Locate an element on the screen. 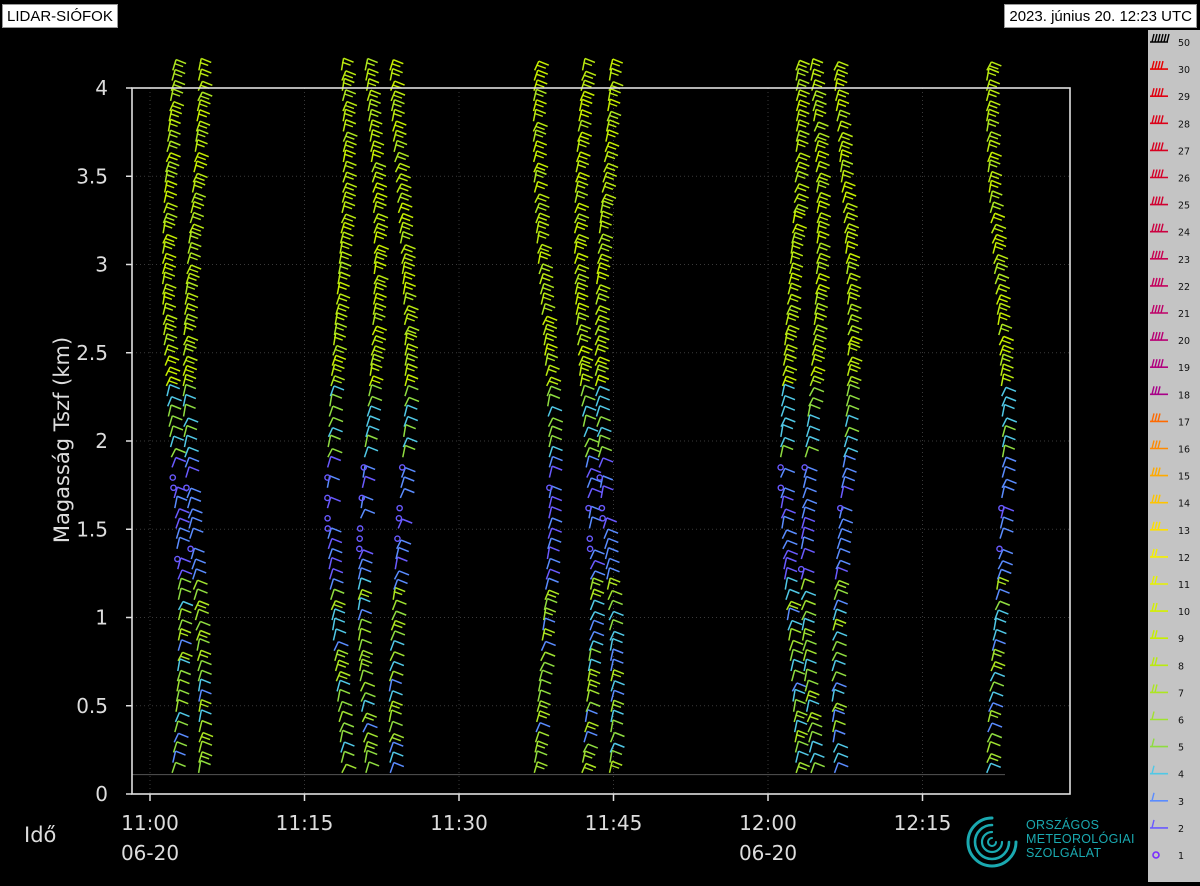 The image size is (1200, 886). speed-legend-item: 12 is located at coordinates (1170, 556).